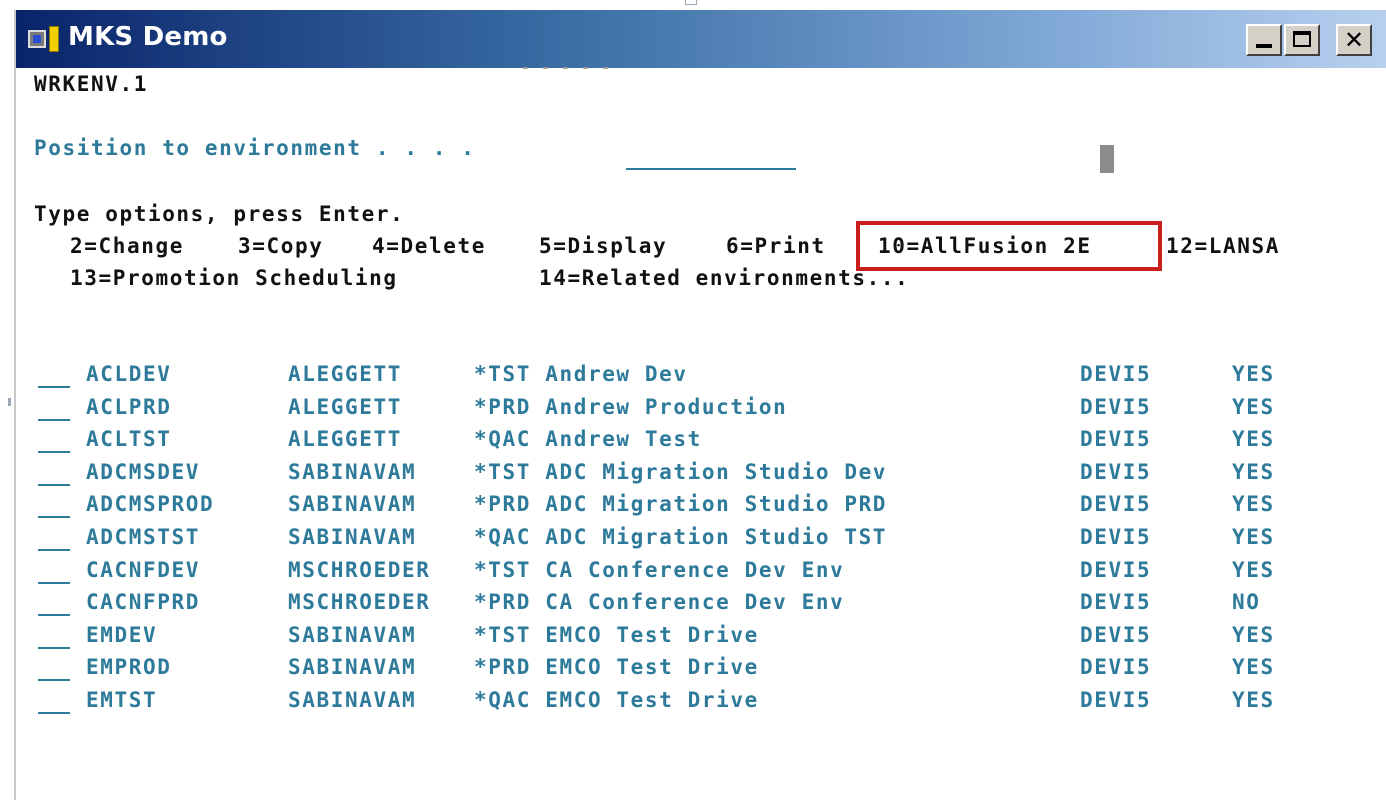 This screenshot has width=1386, height=800. Describe the element at coordinates (255, 148) in the screenshot. I see `position-prompt: Position to environment . . . .` at that location.